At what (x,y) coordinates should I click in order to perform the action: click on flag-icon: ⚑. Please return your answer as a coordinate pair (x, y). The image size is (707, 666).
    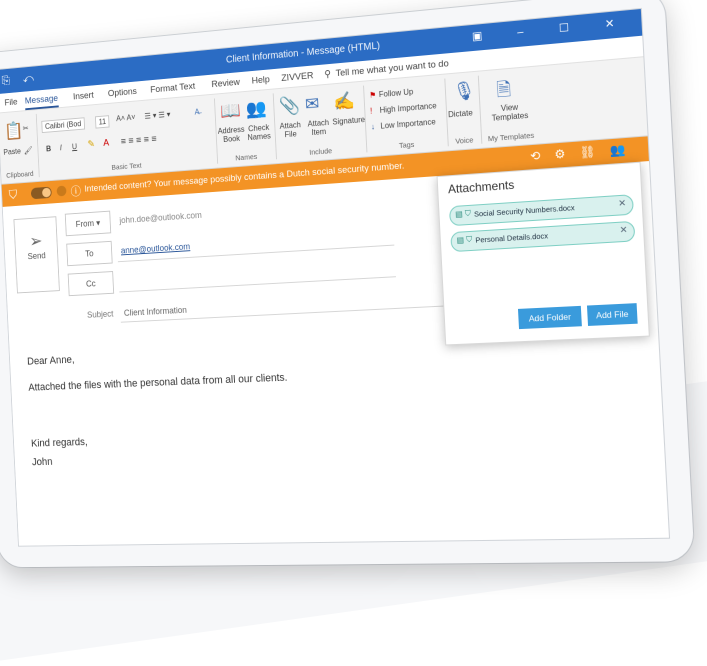
    Looking at the image, I should click on (373, 95).